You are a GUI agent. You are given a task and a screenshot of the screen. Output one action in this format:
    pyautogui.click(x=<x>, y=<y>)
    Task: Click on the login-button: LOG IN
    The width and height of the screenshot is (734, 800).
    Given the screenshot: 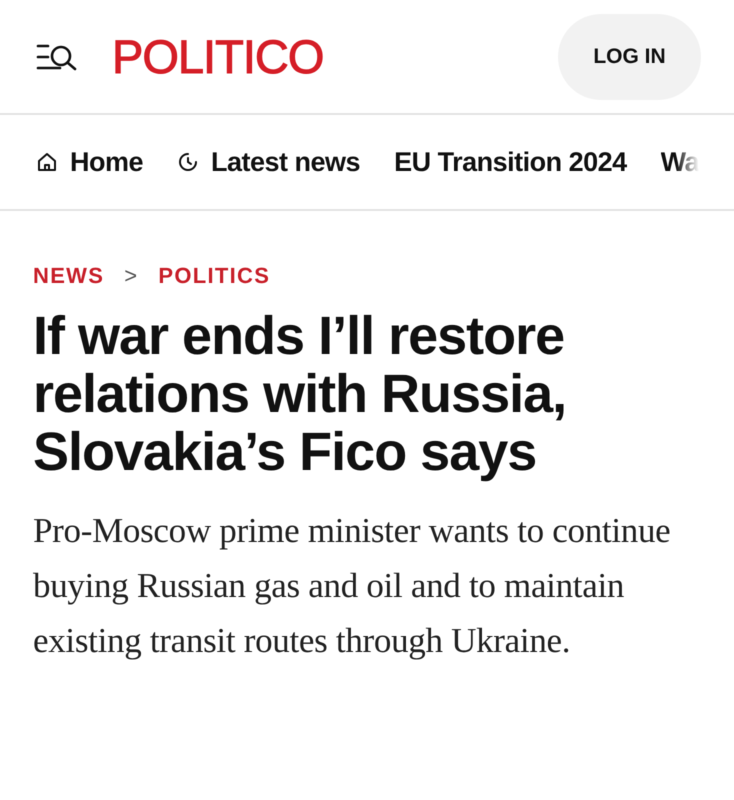 What is the action you would take?
    pyautogui.click(x=629, y=57)
    